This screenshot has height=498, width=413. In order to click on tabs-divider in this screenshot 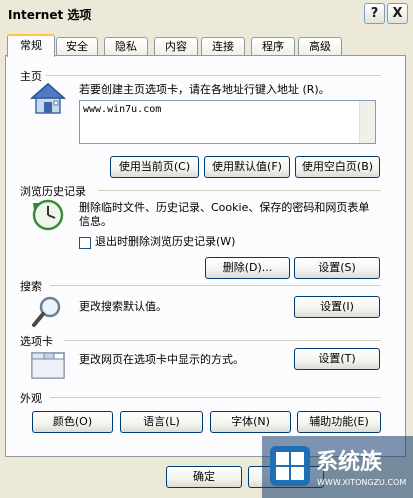, I will do `click(222, 340)`.